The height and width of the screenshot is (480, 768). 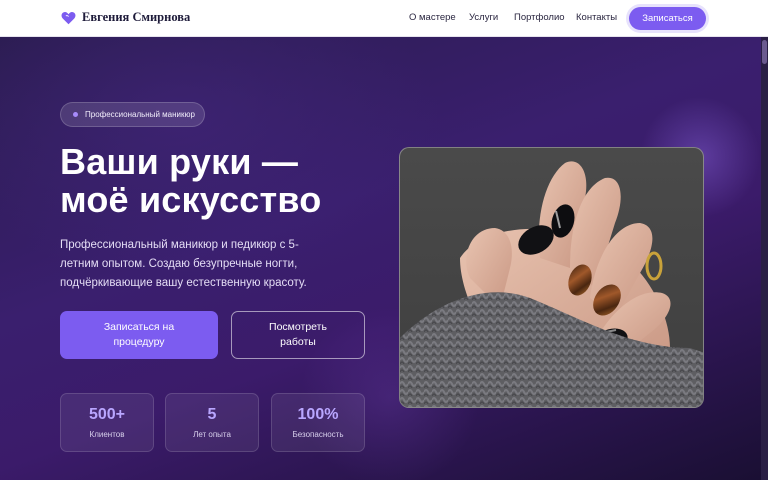 What do you see at coordinates (107, 434) in the screenshot?
I see `stat-label: Клиентов` at bounding box center [107, 434].